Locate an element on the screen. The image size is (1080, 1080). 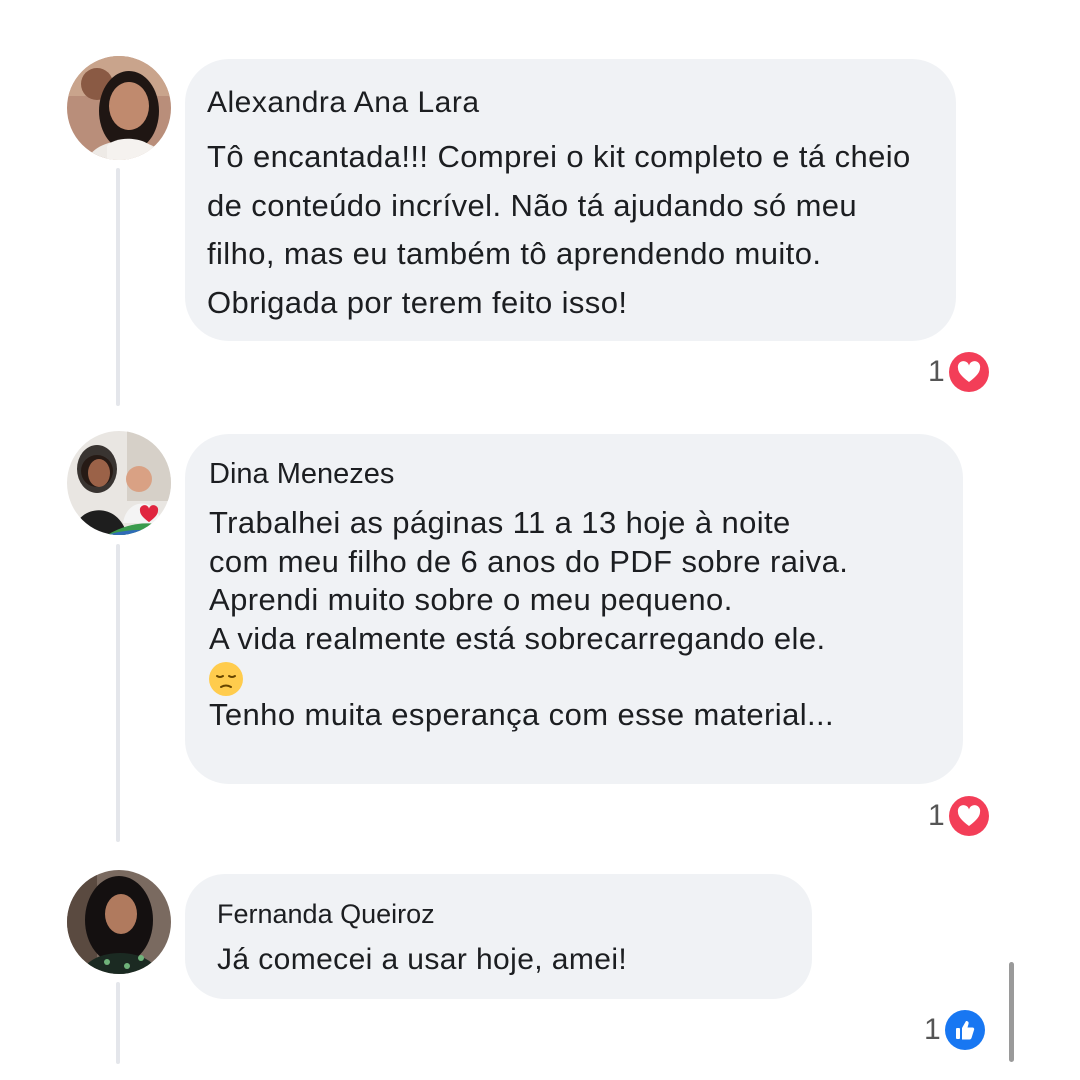
comment-author: Fernanda Queiroz is located at coordinates (502, 914).